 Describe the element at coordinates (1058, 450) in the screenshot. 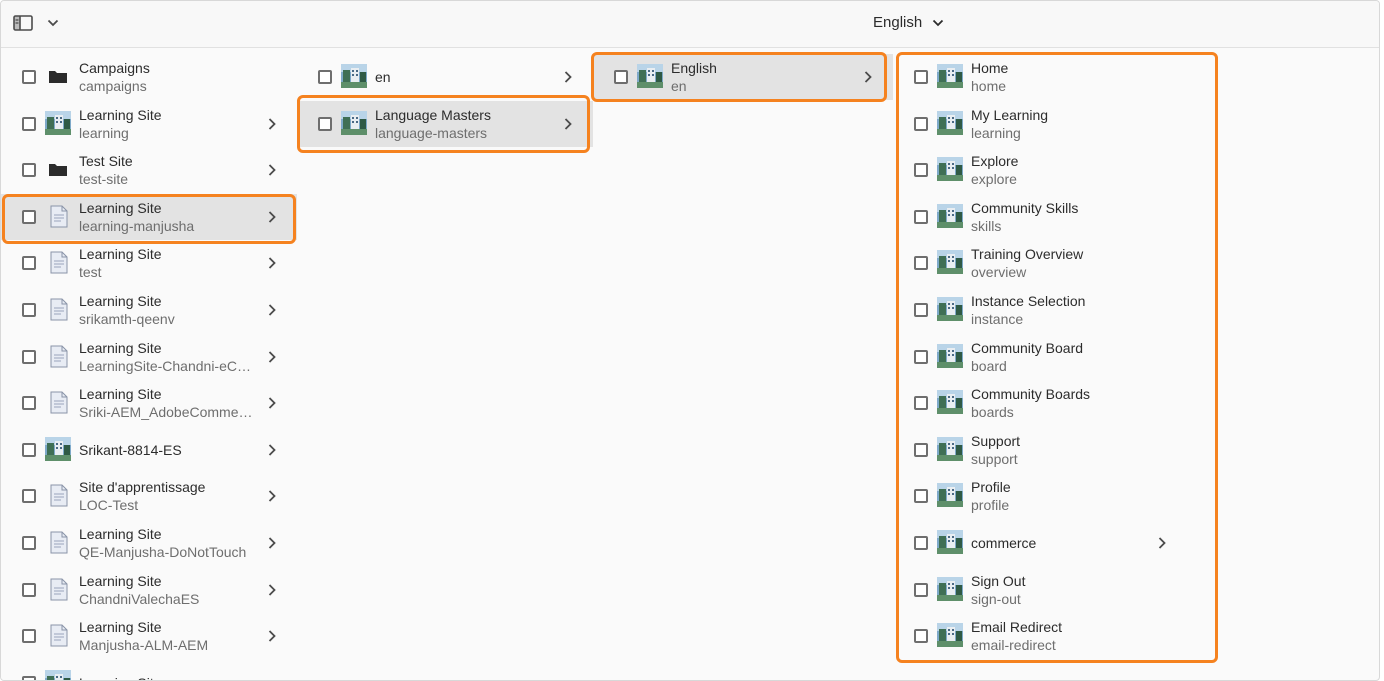

I see `list-item-support: Support support` at that location.